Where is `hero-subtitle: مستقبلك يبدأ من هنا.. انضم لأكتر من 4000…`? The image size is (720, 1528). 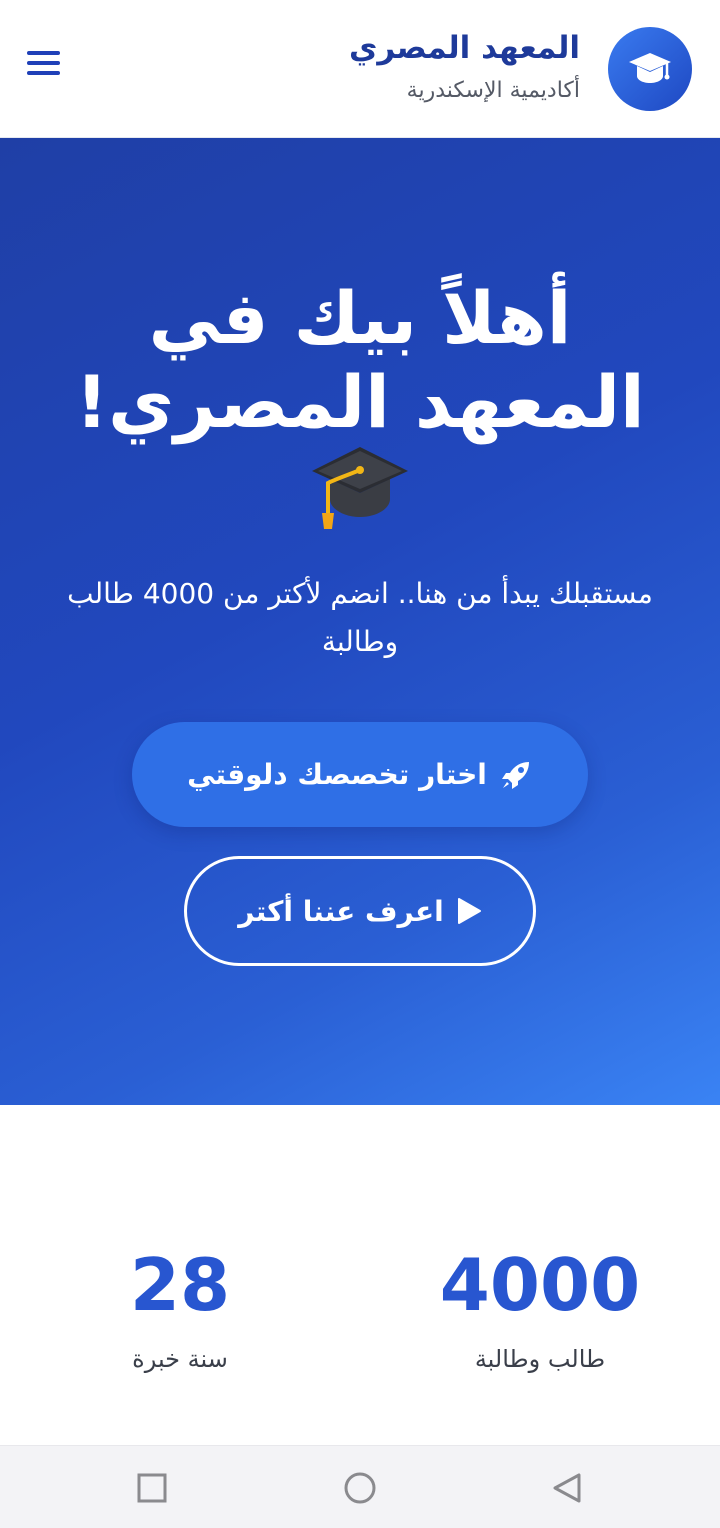
hero-subtitle: مستقبلك يبدأ من هنا.. انضم لأكتر من 4000… is located at coordinates (360, 617).